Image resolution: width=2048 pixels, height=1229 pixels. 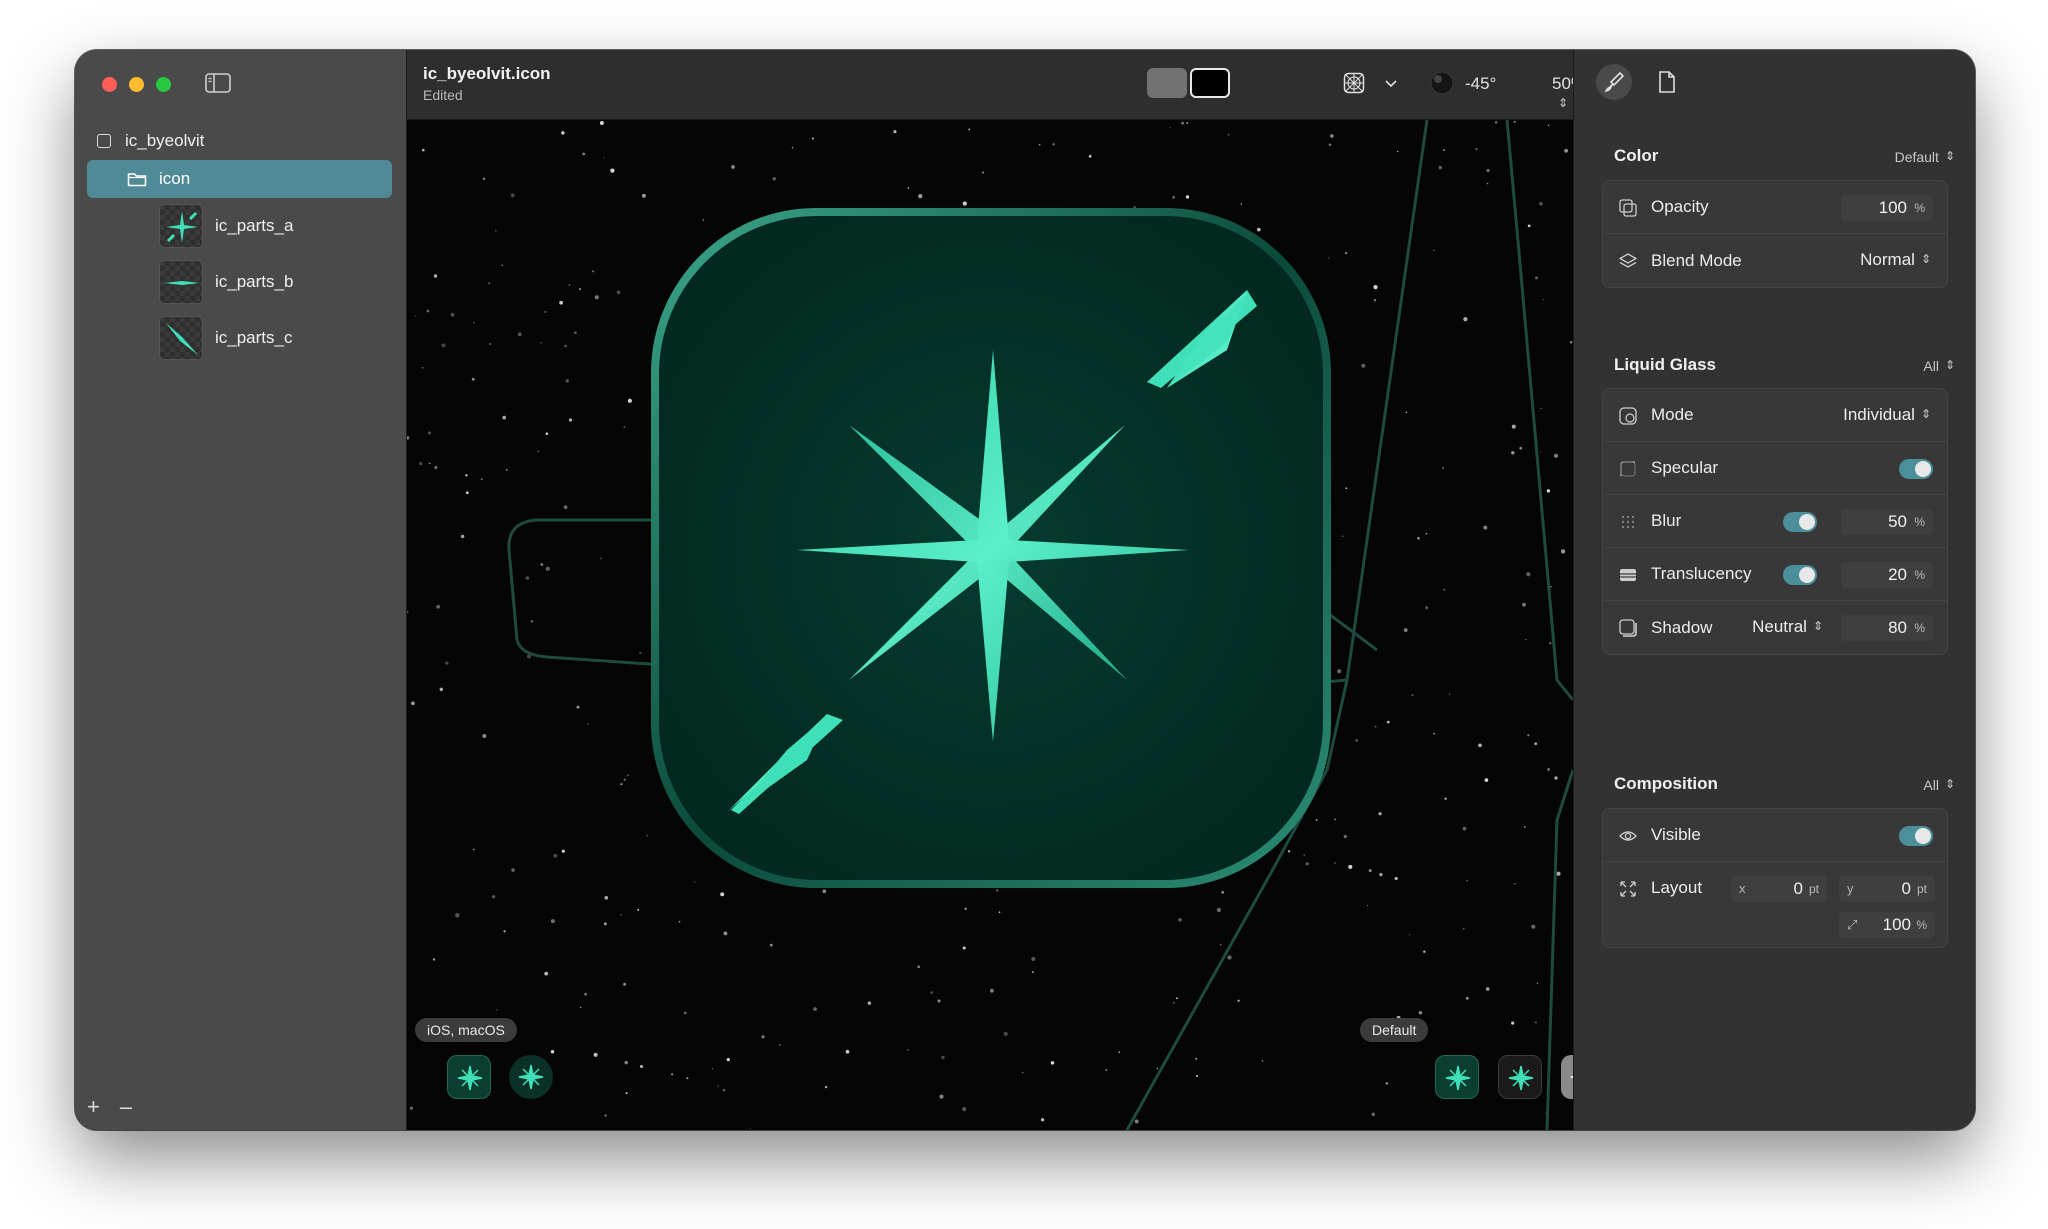 I want to click on translucency-toggle, so click(x=1800, y=575).